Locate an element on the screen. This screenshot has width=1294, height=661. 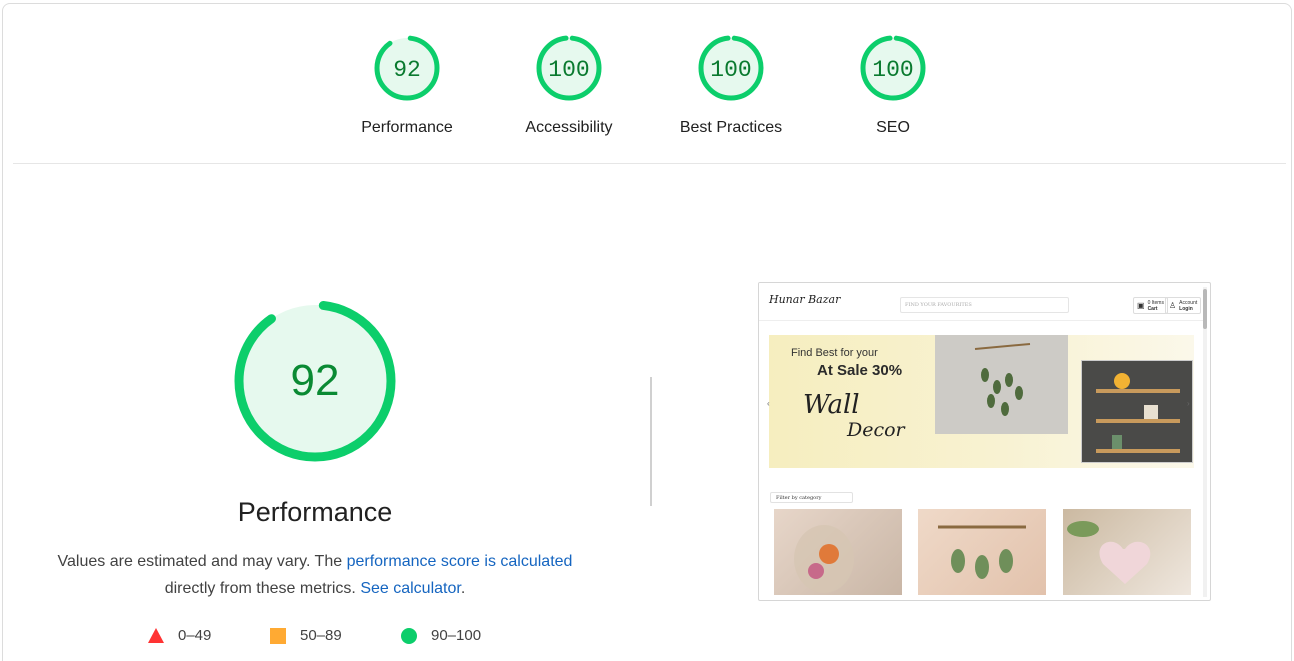
banner-line3: Wall is located at coordinates (831, 405).